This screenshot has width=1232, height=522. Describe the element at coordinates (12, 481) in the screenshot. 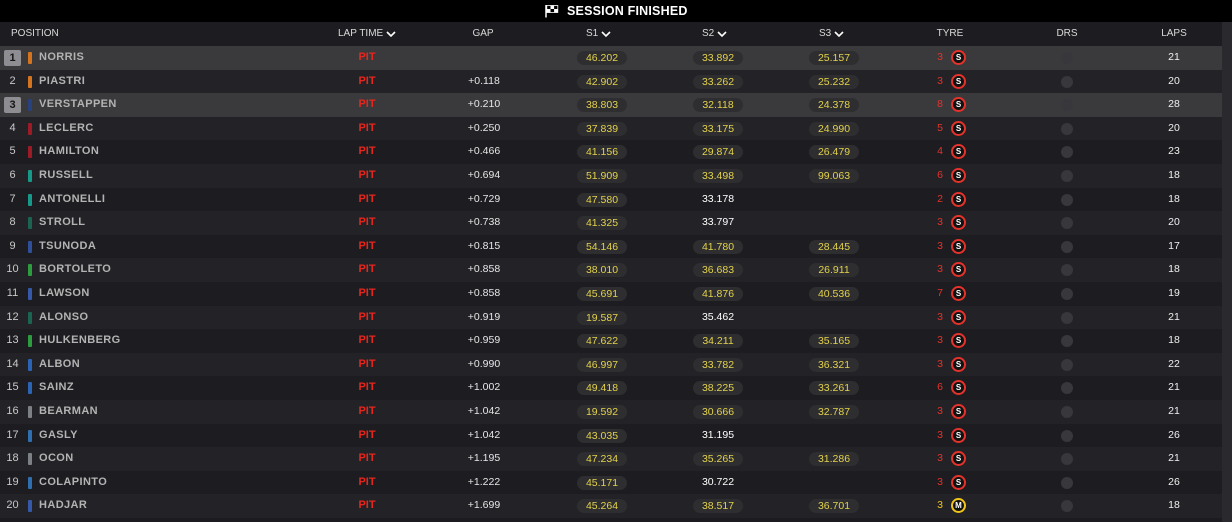

I see `position-number: 19` at that location.